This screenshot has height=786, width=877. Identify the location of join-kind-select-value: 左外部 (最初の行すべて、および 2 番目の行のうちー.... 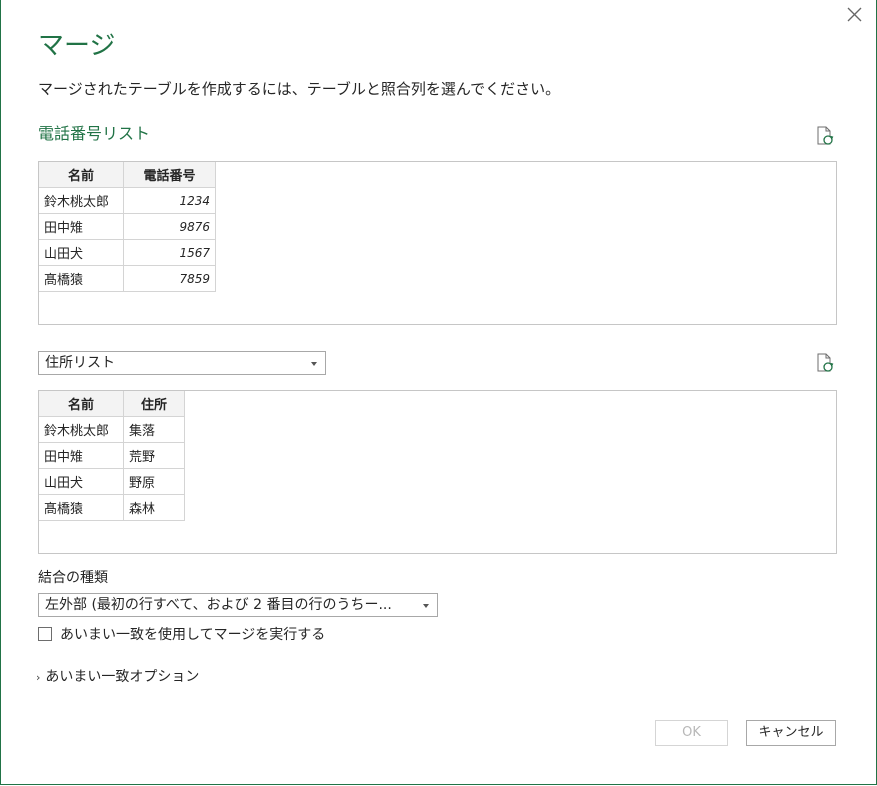
(218, 605).